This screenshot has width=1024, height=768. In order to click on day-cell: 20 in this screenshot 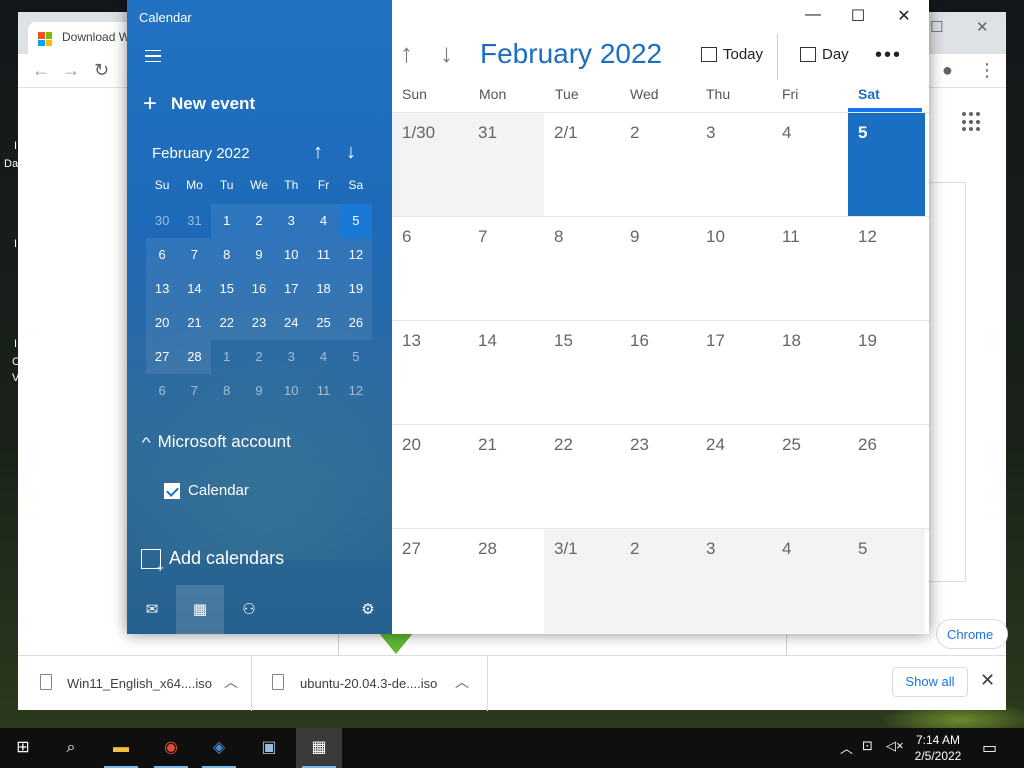, I will do `click(430, 477)`.